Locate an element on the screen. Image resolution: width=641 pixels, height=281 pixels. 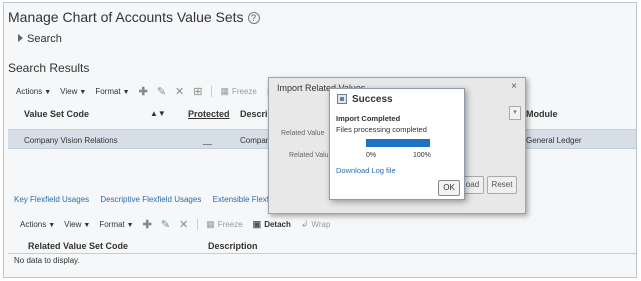
detail-freeze-button: ▦ Freeze is located at coordinates (224, 224).